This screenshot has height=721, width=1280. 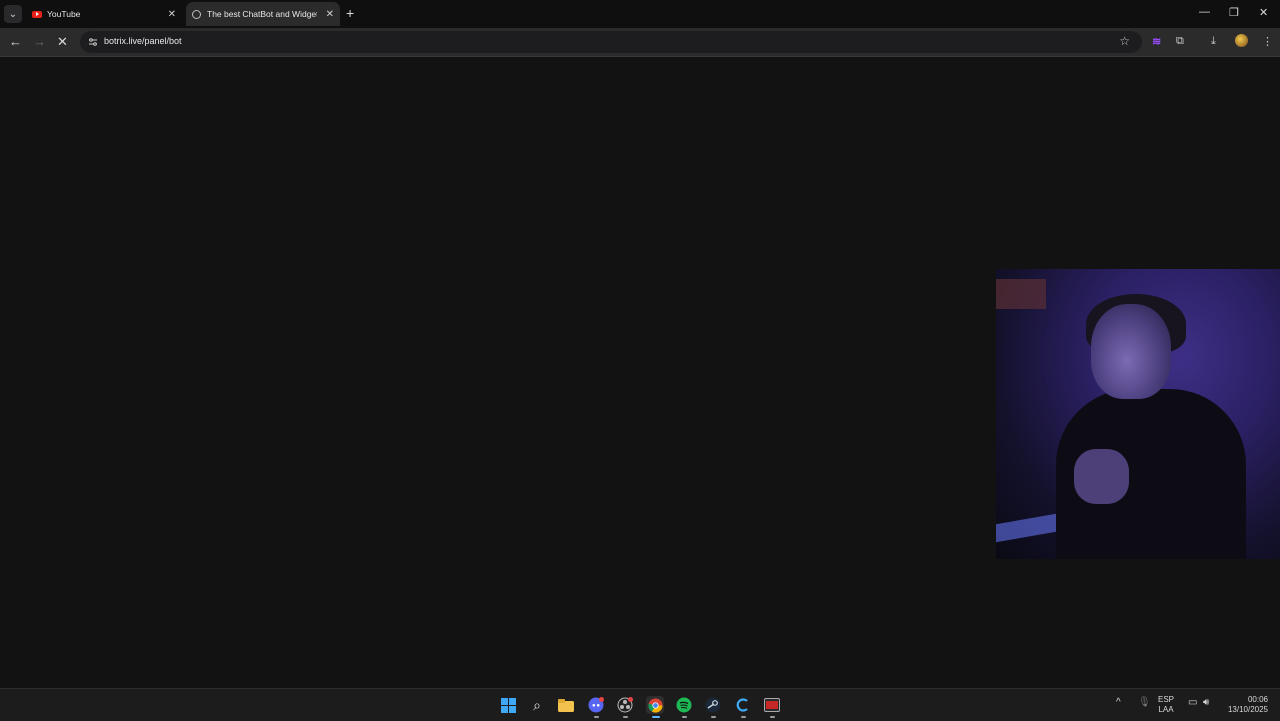 What do you see at coordinates (1206, 703) in the screenshot?
I see `volume-icon: 🔊︎` at bounding box center [1206, 703].